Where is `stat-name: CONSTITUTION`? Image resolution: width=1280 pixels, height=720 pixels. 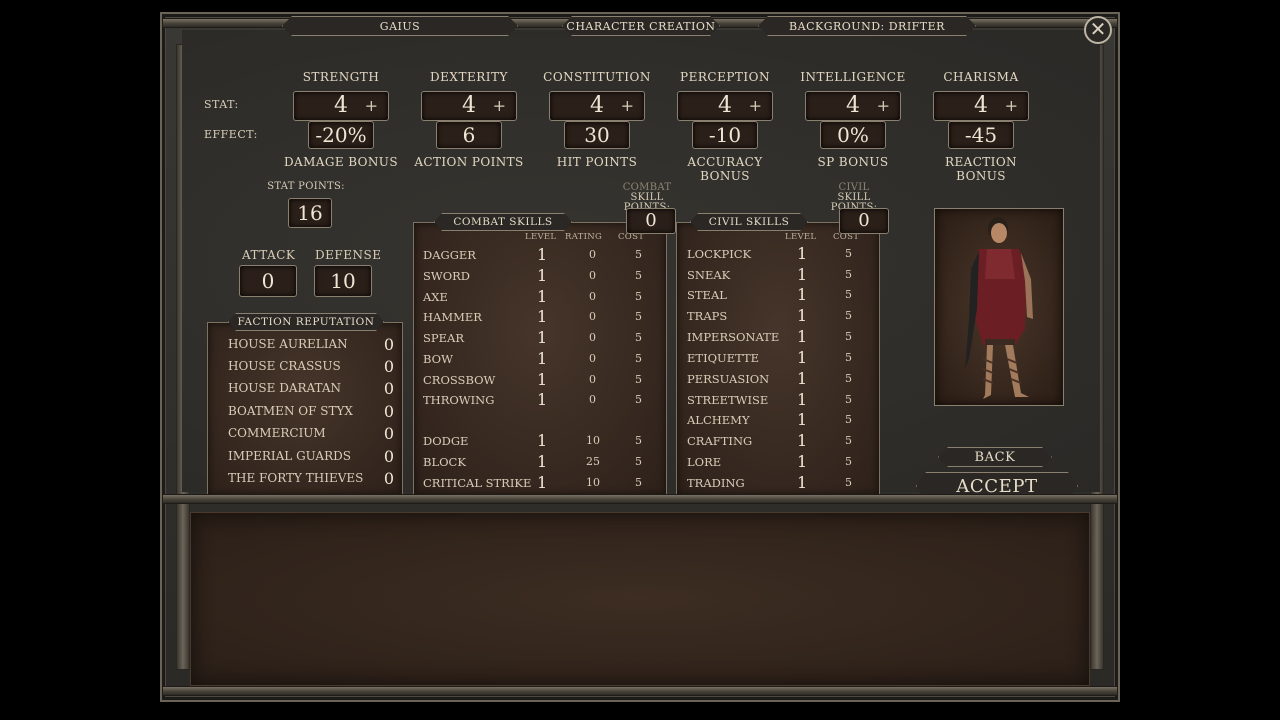 stat-name: CONSTITUTION is located at coordinates (597, 77).